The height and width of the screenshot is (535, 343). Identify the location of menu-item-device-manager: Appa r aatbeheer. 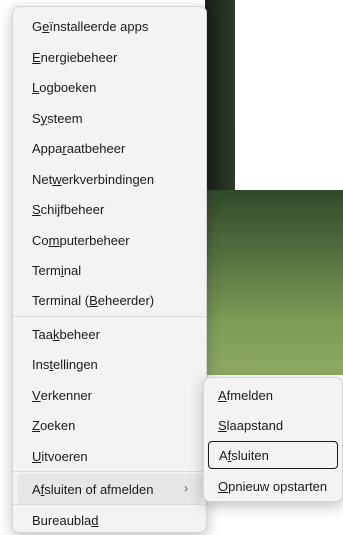
(109, 148).